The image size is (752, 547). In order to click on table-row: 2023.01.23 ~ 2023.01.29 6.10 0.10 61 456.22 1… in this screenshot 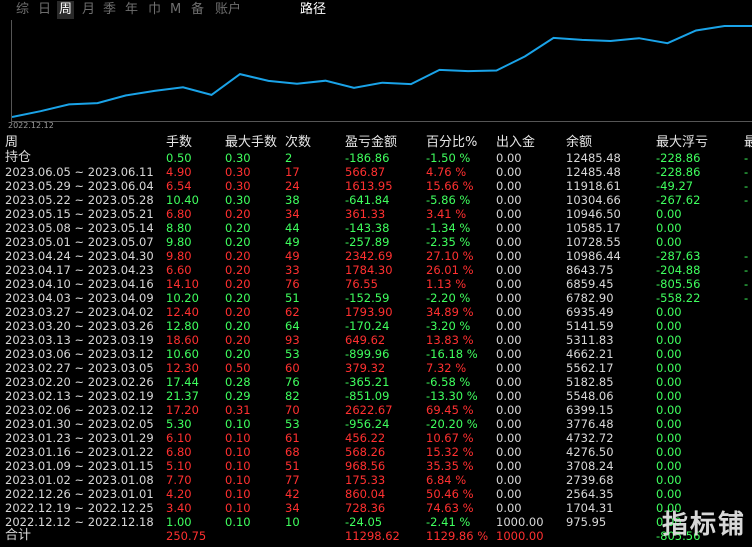, I will do `click(376, 438)`.